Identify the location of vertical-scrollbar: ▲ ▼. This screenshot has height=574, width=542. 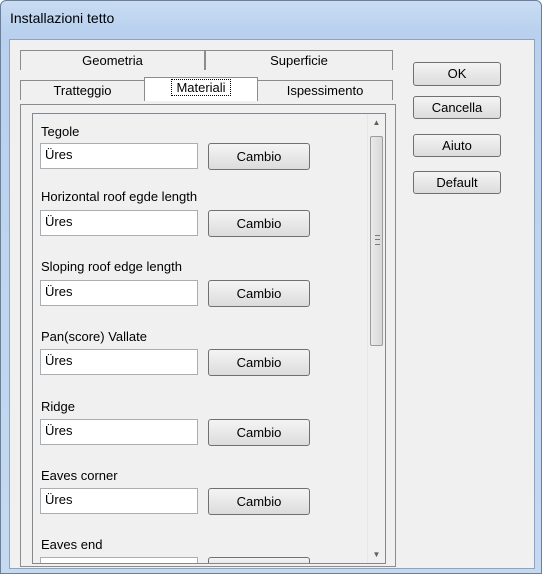
(376, 338).